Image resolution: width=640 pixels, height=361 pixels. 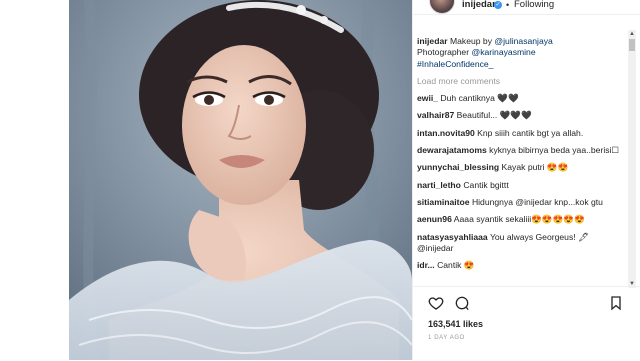 What do you see at coordinates (434, 219) in the screenshot?
I see `comment-username: aenun96` at bounding box center [434, 219].